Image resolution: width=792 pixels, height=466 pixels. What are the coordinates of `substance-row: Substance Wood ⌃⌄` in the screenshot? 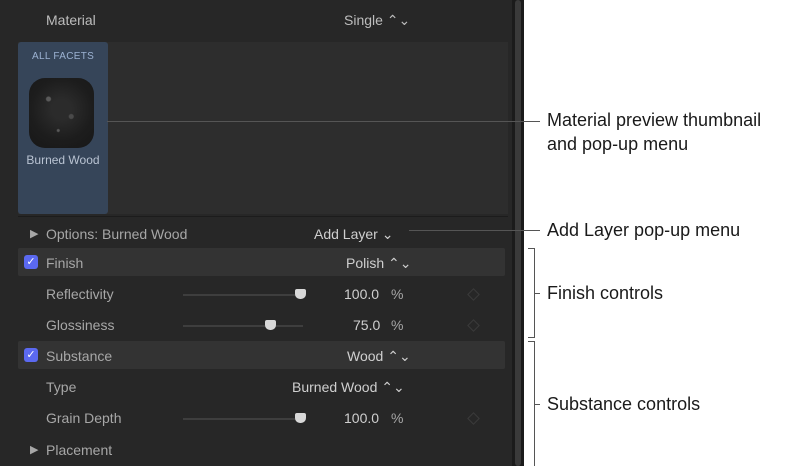 It's located at (256, 356).